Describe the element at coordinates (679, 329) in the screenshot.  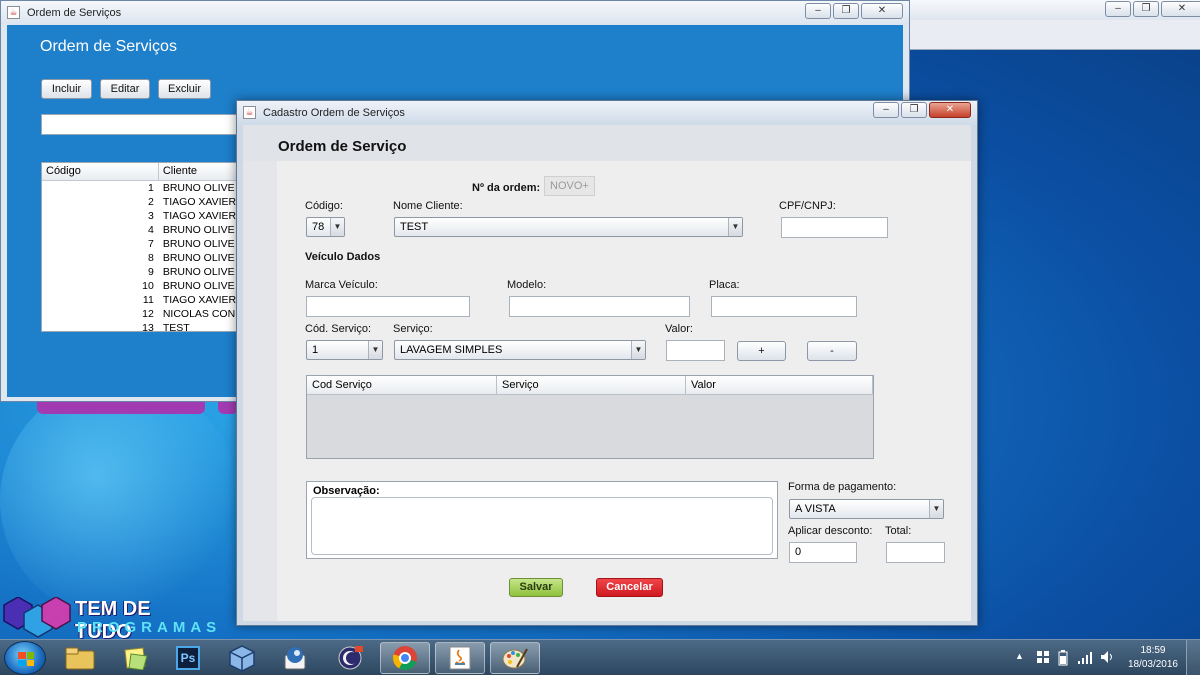
I see `valor-label: Valor:` at that location.